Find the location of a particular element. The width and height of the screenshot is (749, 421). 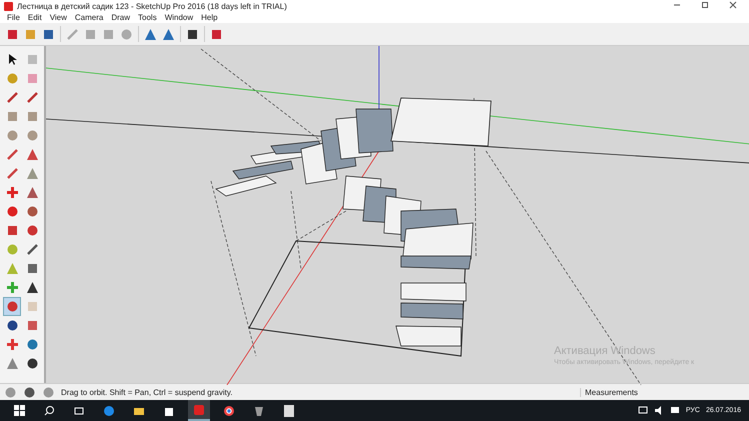

circle-icon is located at coordinates (12, 135).